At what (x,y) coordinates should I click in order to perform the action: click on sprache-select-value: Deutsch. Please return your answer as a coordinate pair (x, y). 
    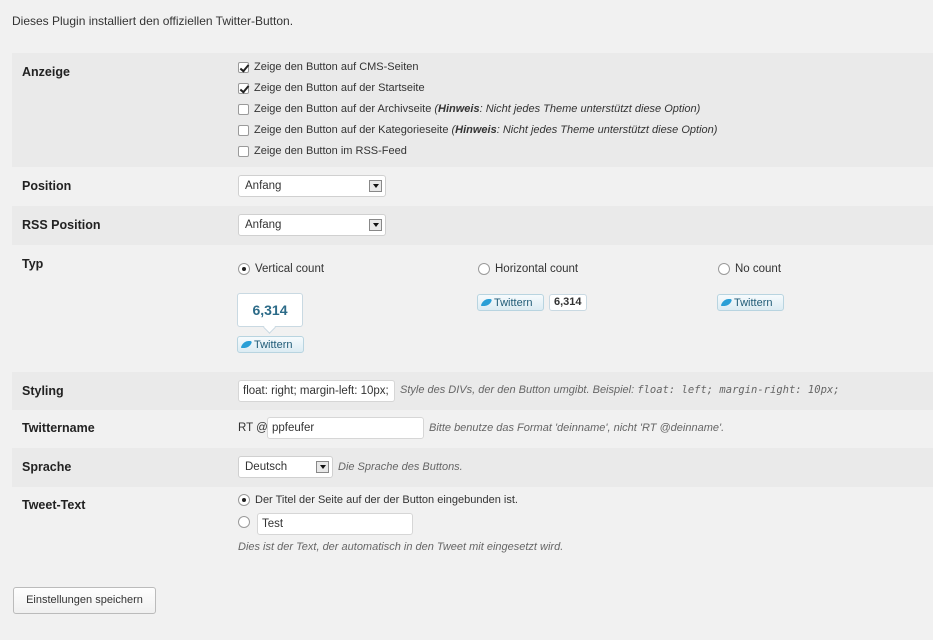
    Looking at the image, I should click on (266, 467).